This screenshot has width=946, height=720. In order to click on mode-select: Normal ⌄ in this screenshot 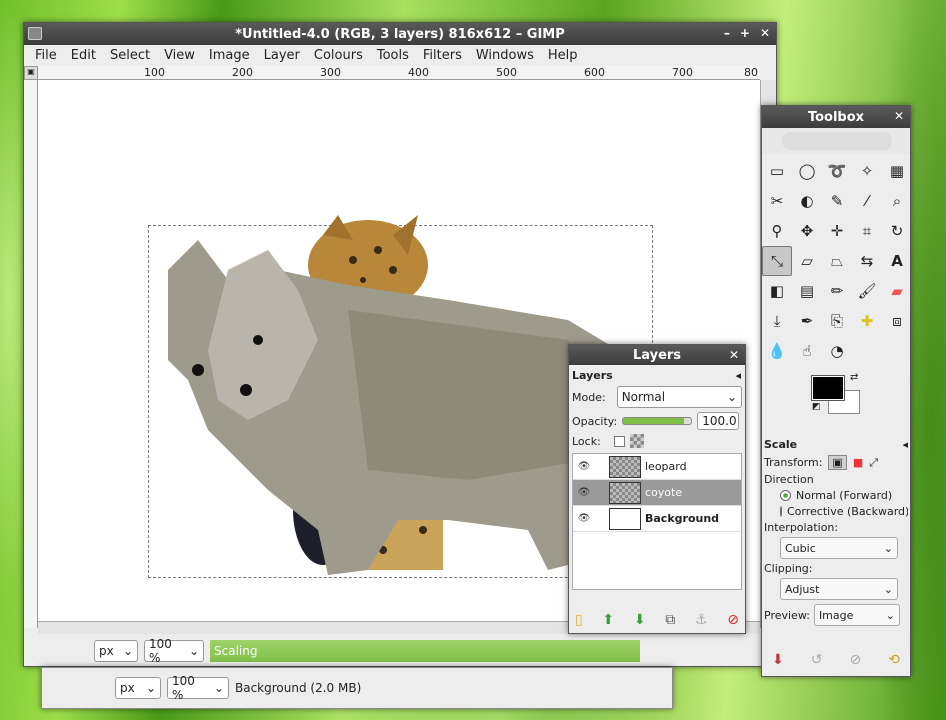, I will do `click(679, 397)`.